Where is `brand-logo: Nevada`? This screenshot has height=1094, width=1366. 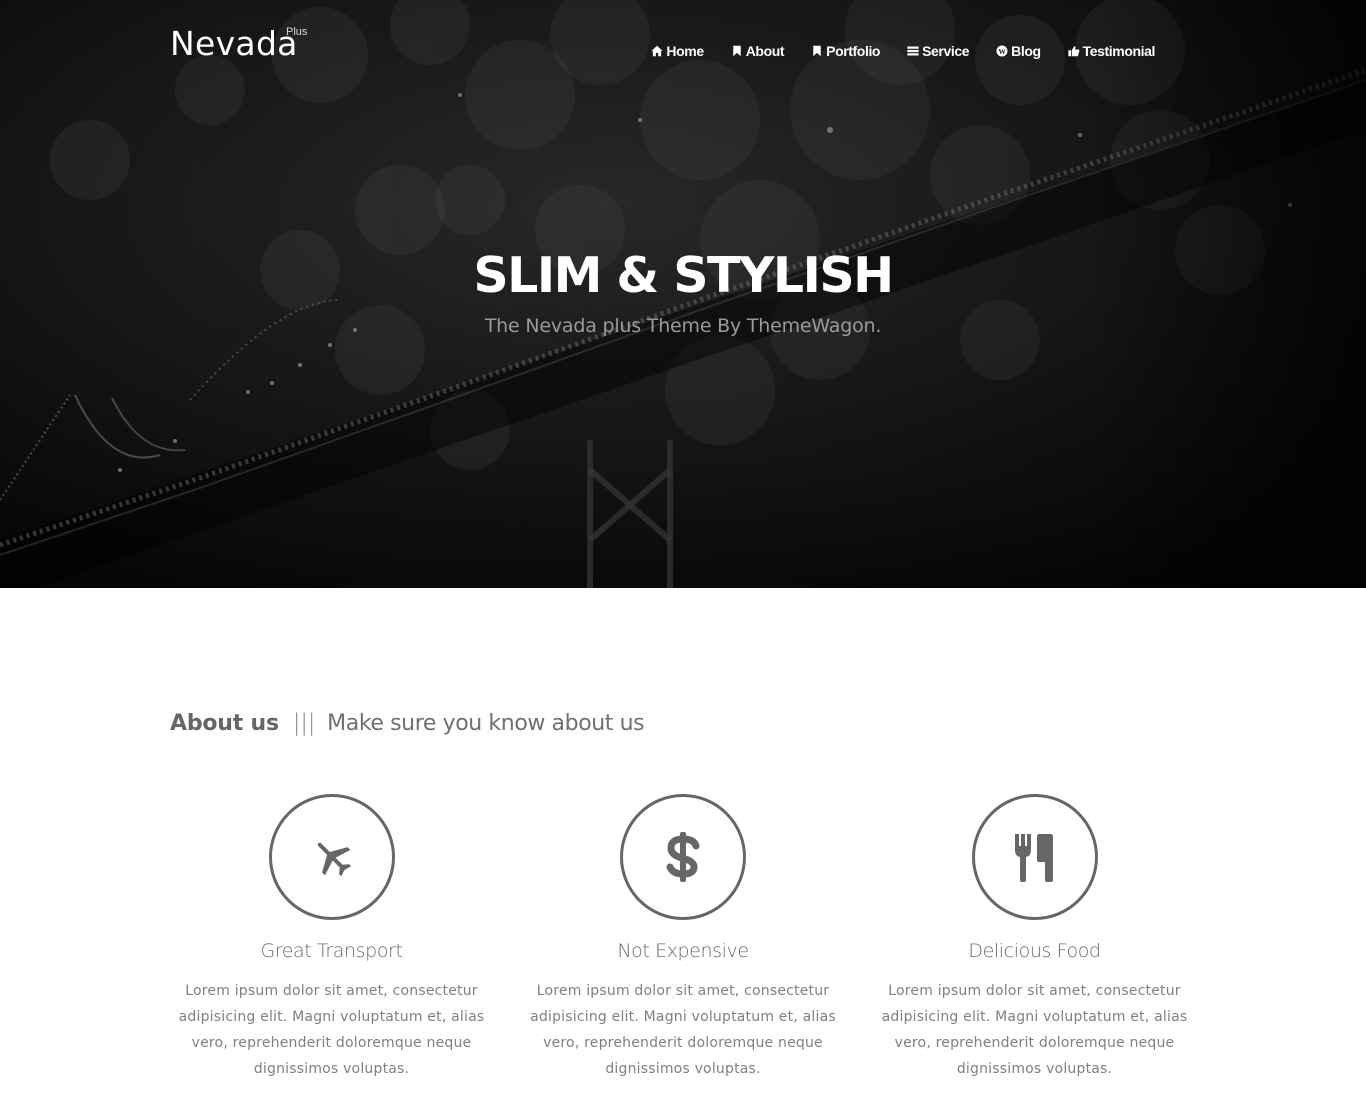 brand-logo: Nevada is located at coordinates (234, 44).